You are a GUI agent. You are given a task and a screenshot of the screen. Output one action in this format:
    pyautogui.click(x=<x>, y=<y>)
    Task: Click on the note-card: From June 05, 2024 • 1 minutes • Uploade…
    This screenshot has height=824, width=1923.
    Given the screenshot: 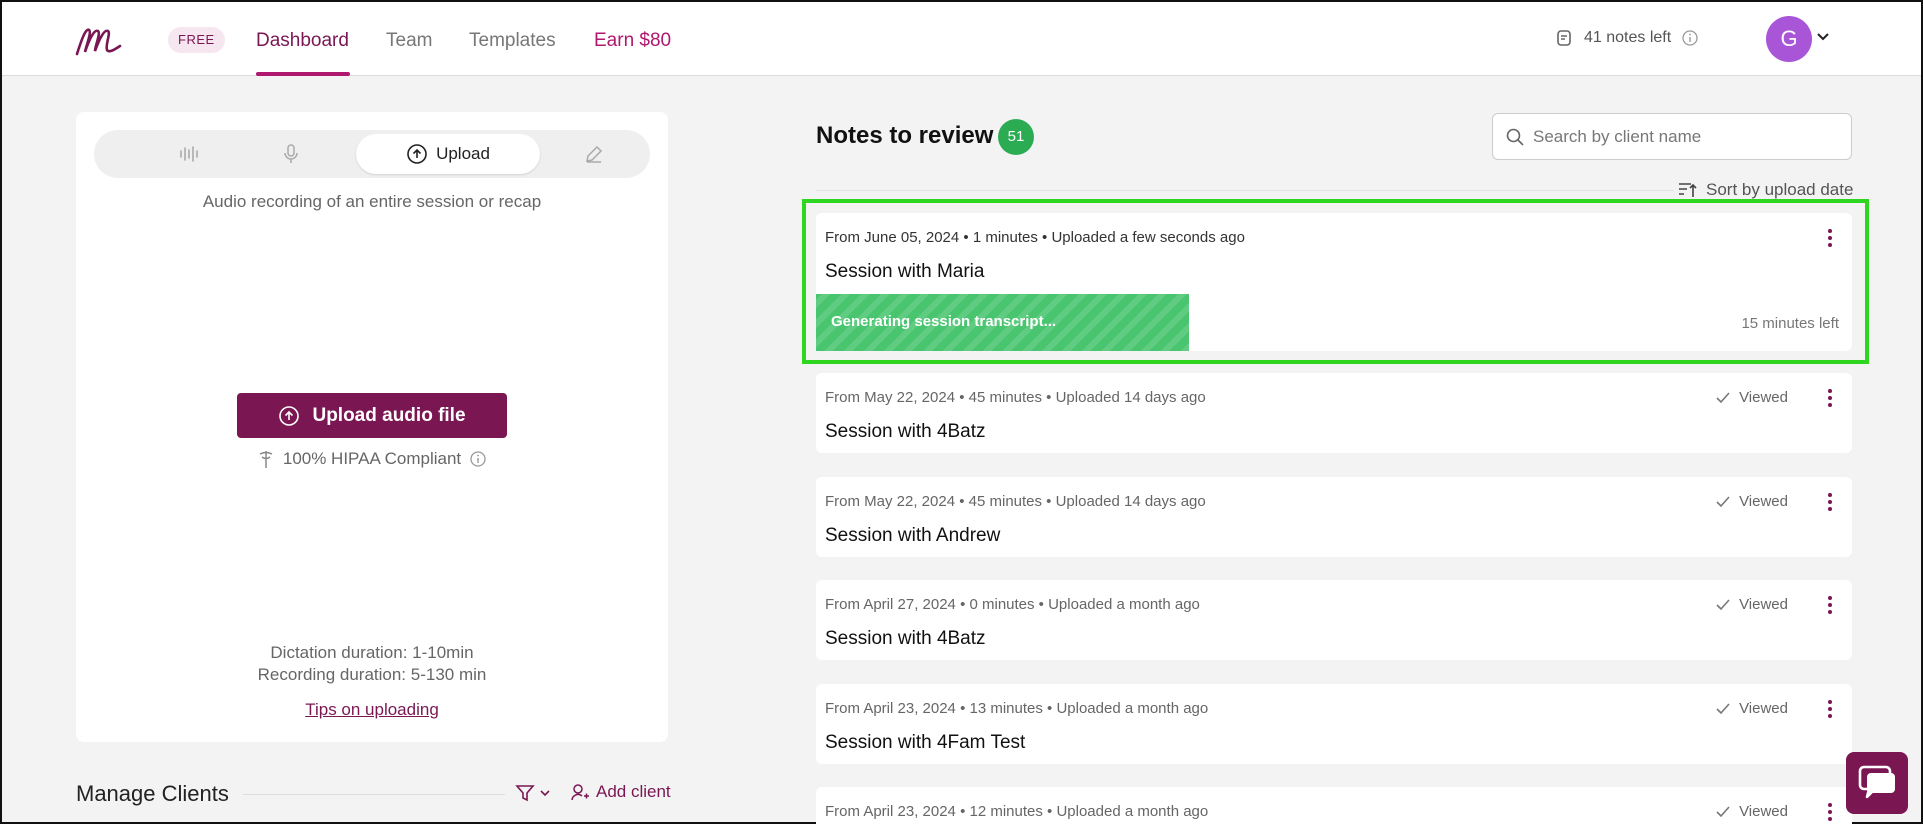 What is the action you would take?
    pyautogui.click(x=1334, y=282)
    